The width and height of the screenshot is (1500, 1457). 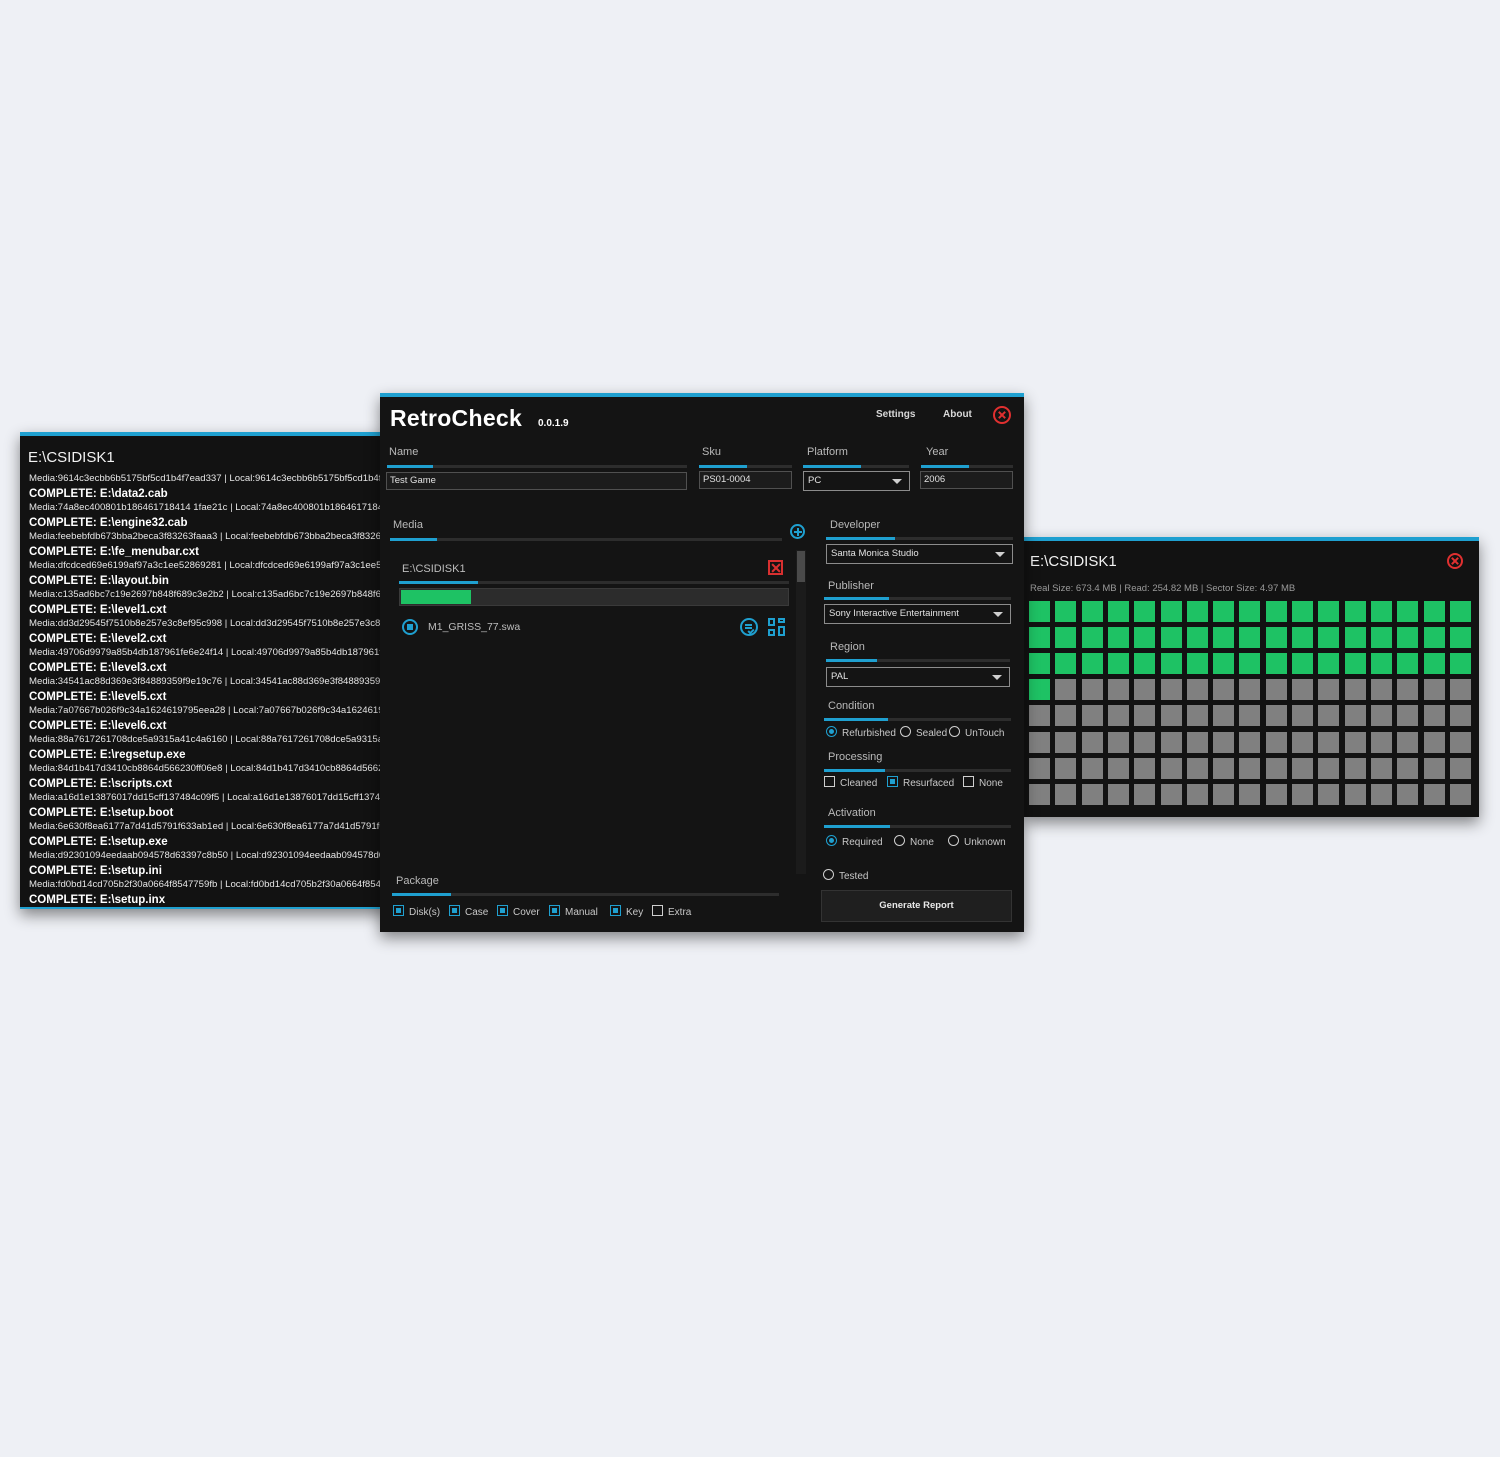 What do you see at coordinates (828, 874) in the screenshot?
I see `tested-radio-mark` at bounding box center [828, 874].